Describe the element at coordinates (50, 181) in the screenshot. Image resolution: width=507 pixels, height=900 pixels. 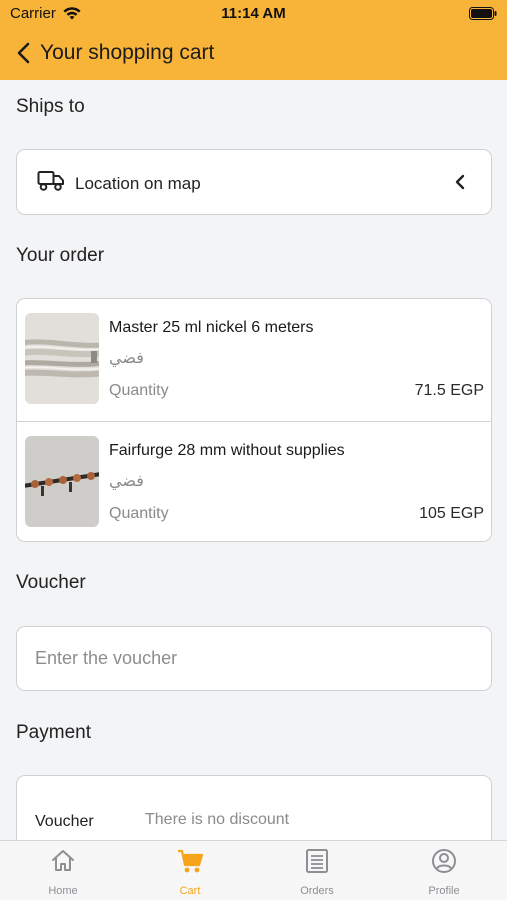
I see `truck-icon` at that location.